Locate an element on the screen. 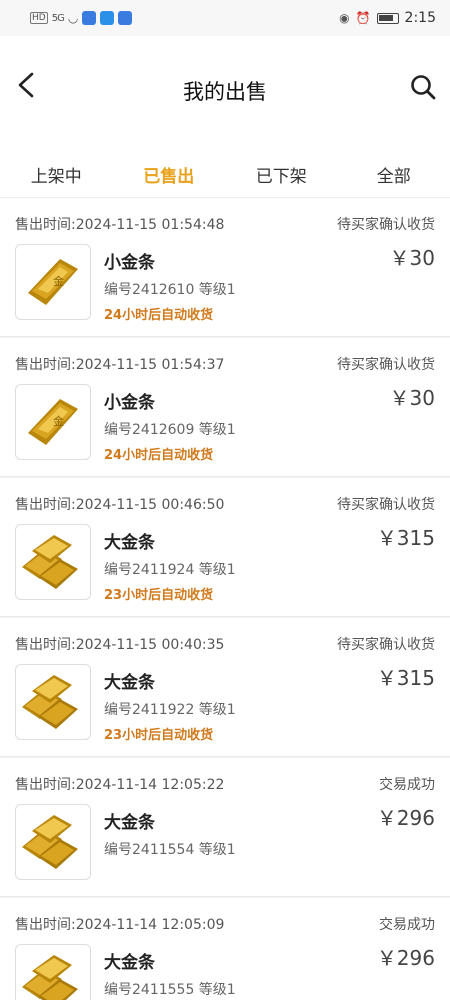 This screenshot has height=1000, width=450. wifi-icon: ◡ is located at coordinates (73, 18).